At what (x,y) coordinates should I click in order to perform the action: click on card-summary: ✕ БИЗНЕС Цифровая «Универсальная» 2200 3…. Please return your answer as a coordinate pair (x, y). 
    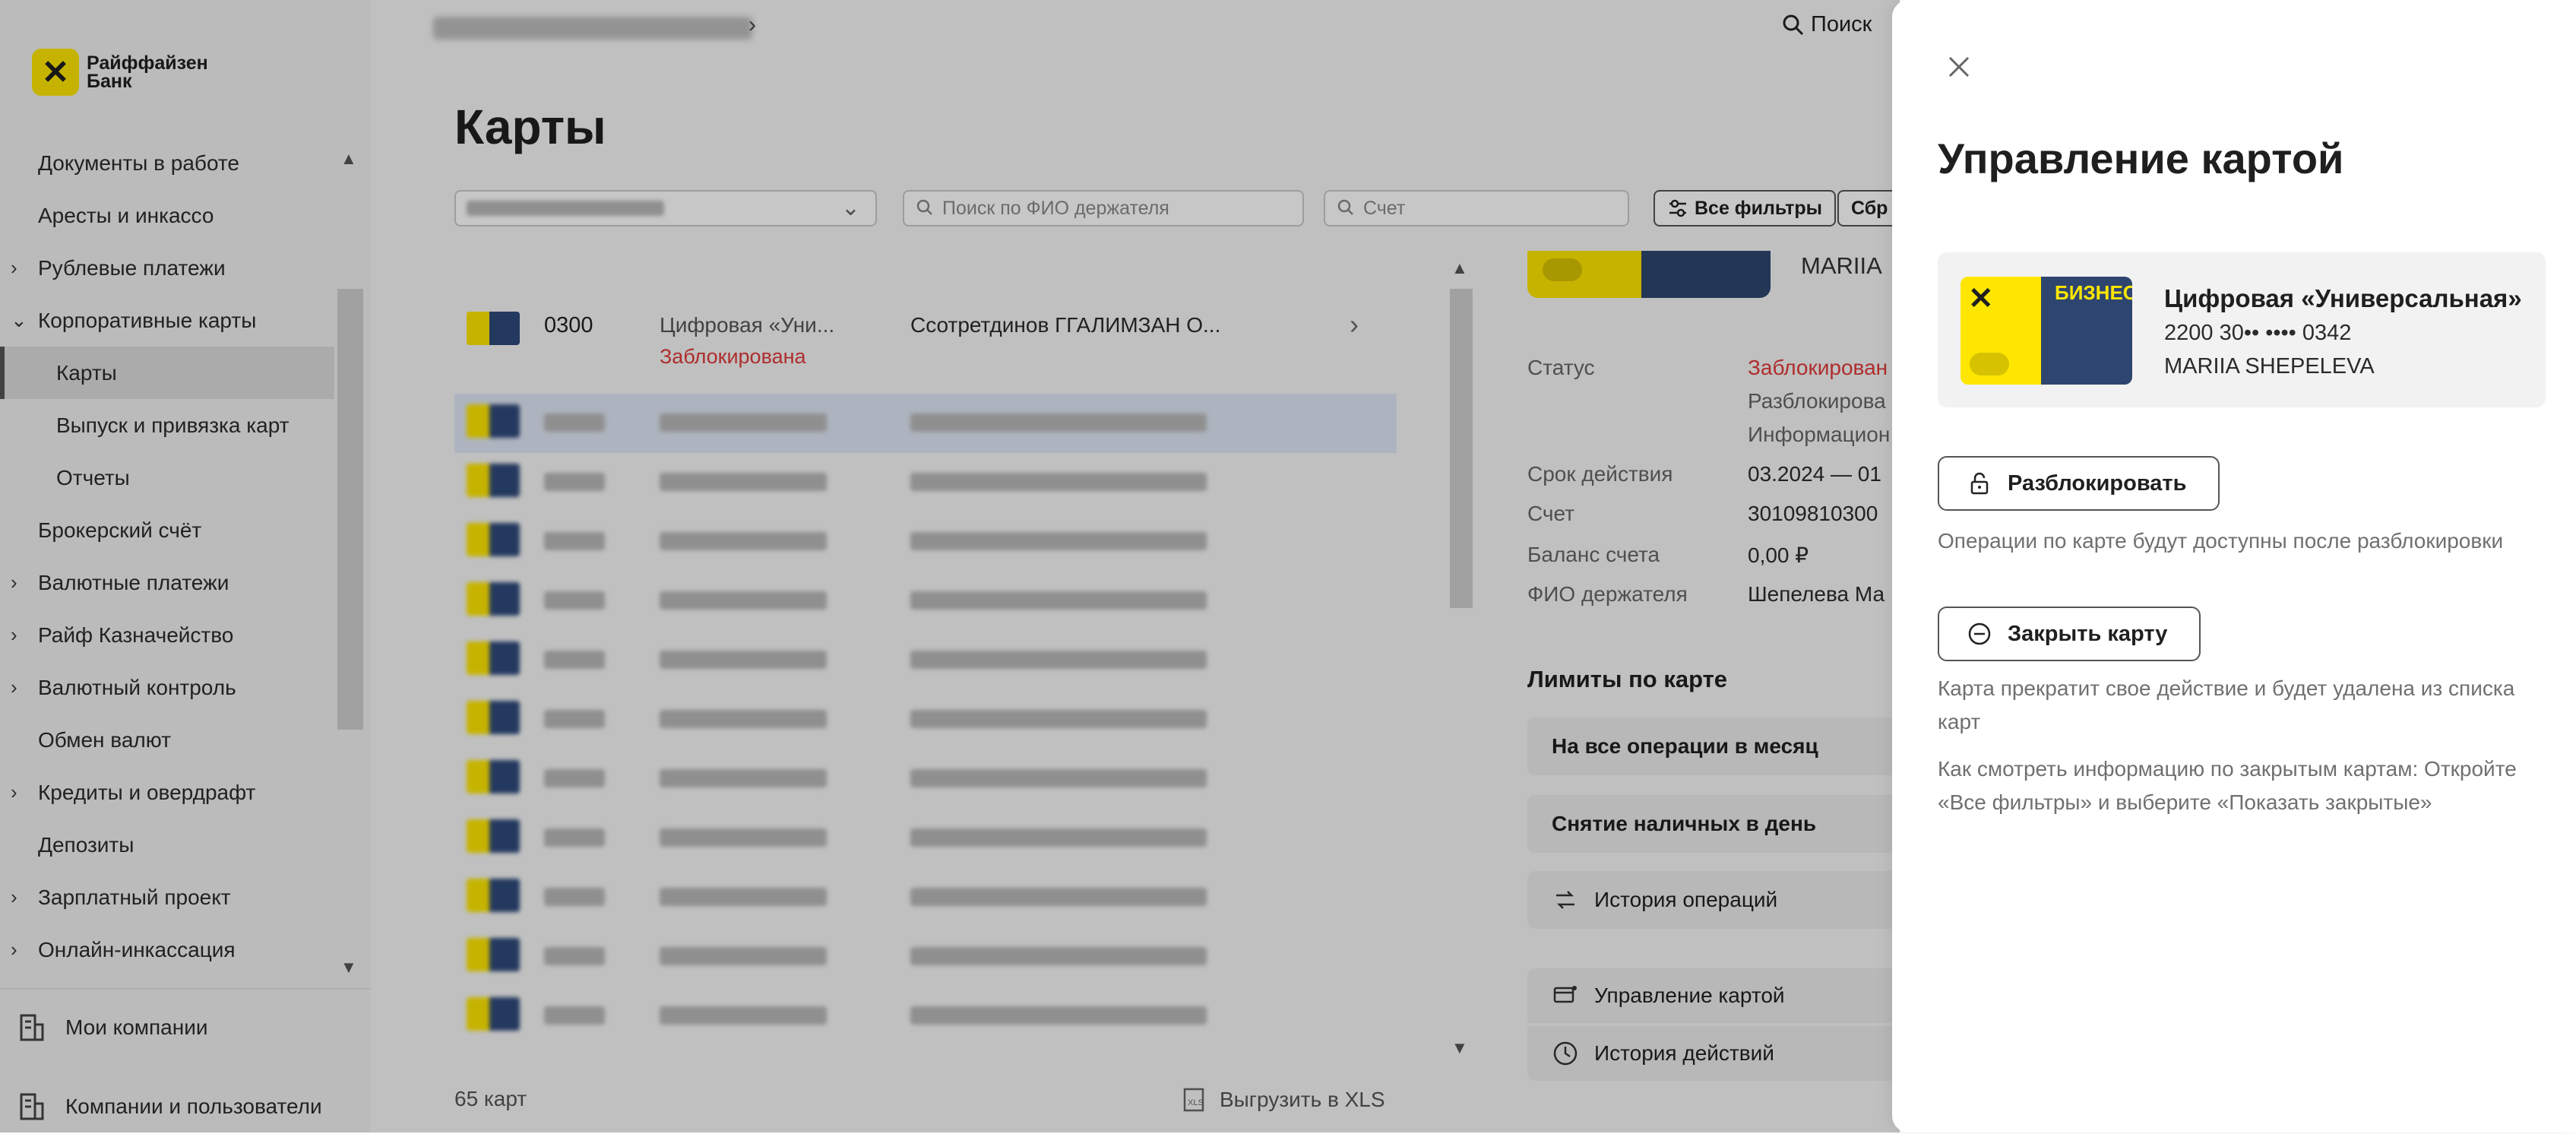
    Looking at the image, I should click on (2242, 329).